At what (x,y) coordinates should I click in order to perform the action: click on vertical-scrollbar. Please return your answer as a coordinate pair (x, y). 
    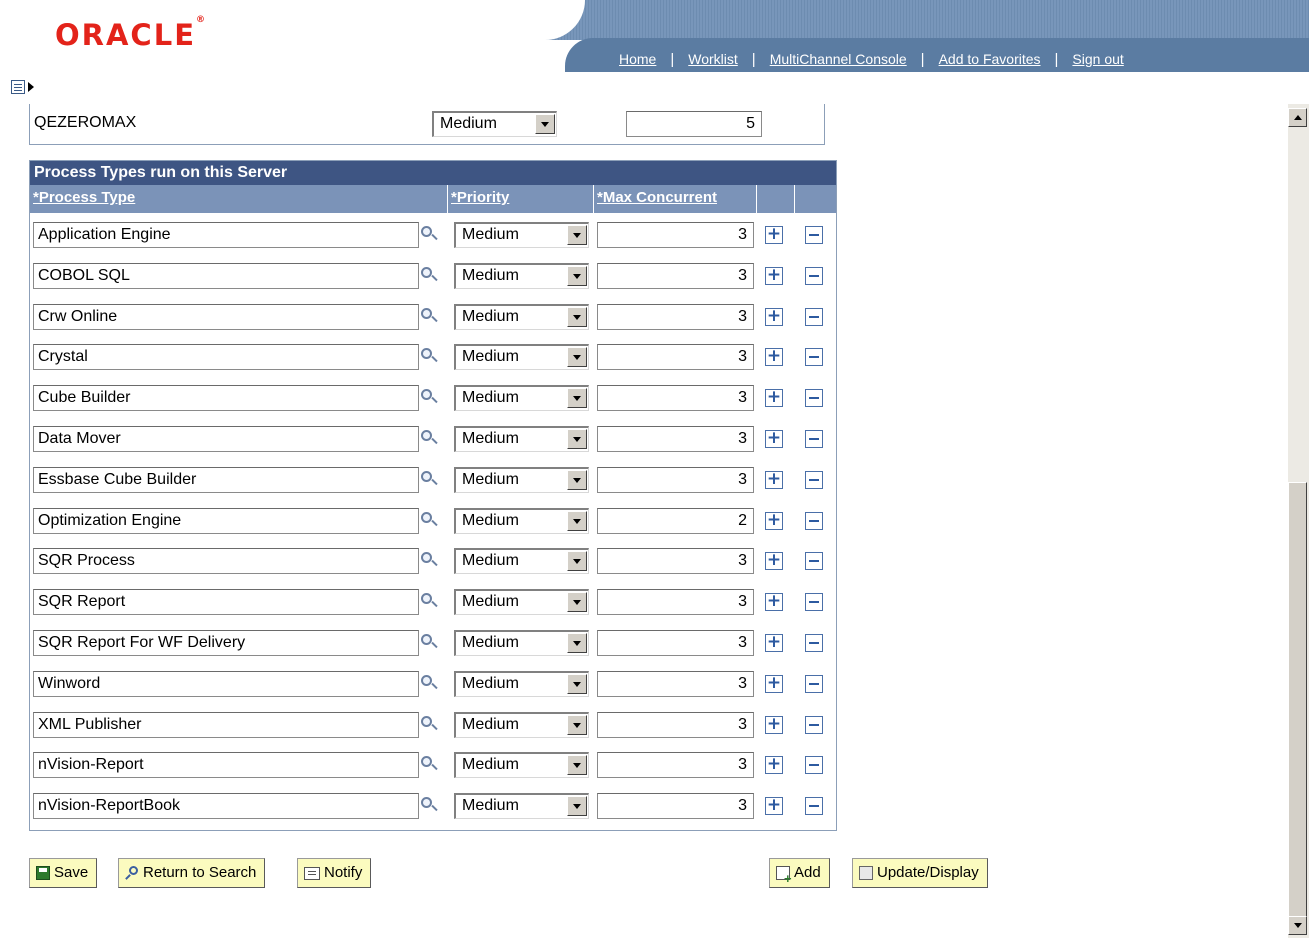
    Looking at the image, I should click on (1298, 521).